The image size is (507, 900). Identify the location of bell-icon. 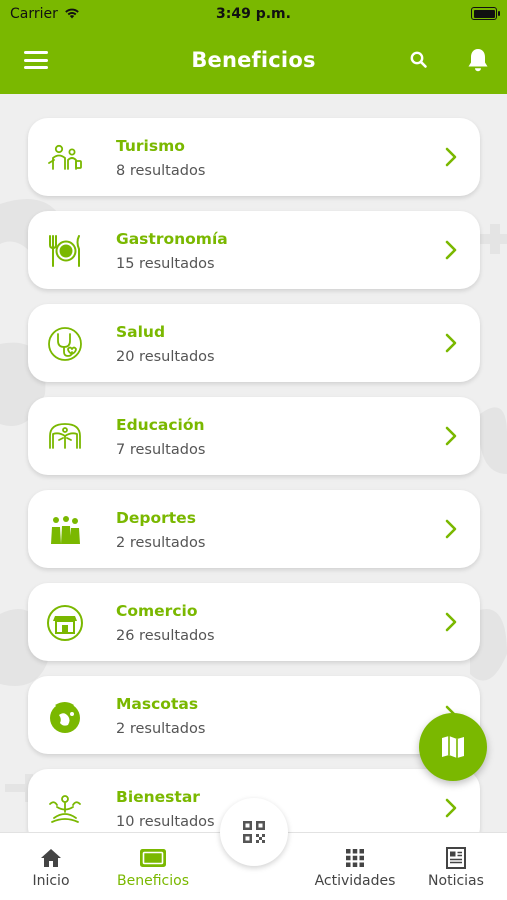
(478, 60).